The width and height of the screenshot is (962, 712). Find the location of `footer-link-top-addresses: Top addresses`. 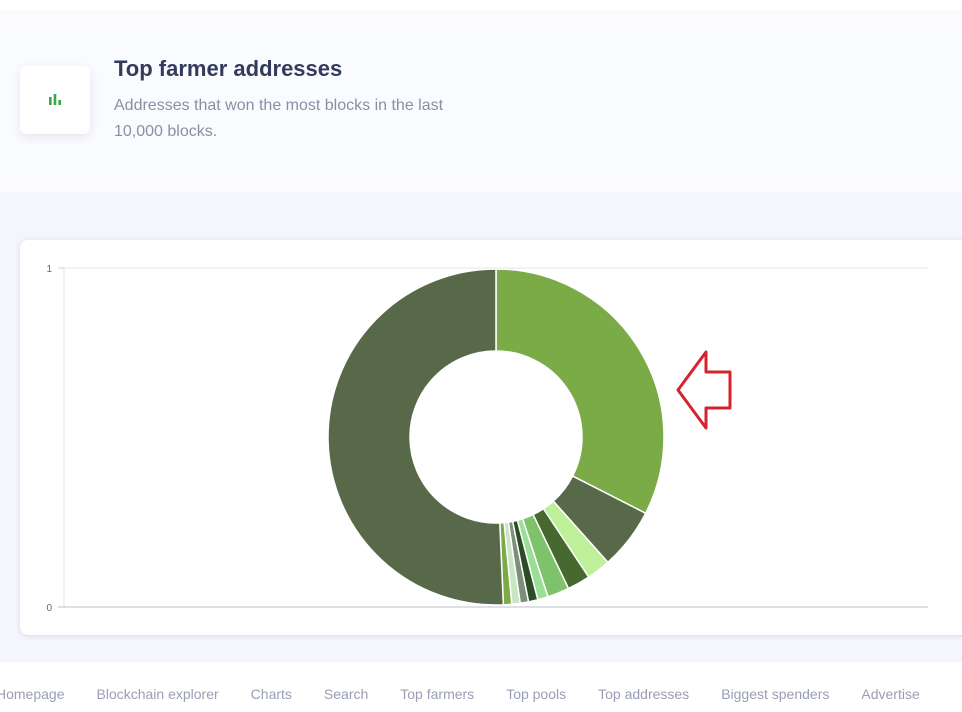

footer-link-top-addresses: Top addresses is located at coordinates (643, 694).